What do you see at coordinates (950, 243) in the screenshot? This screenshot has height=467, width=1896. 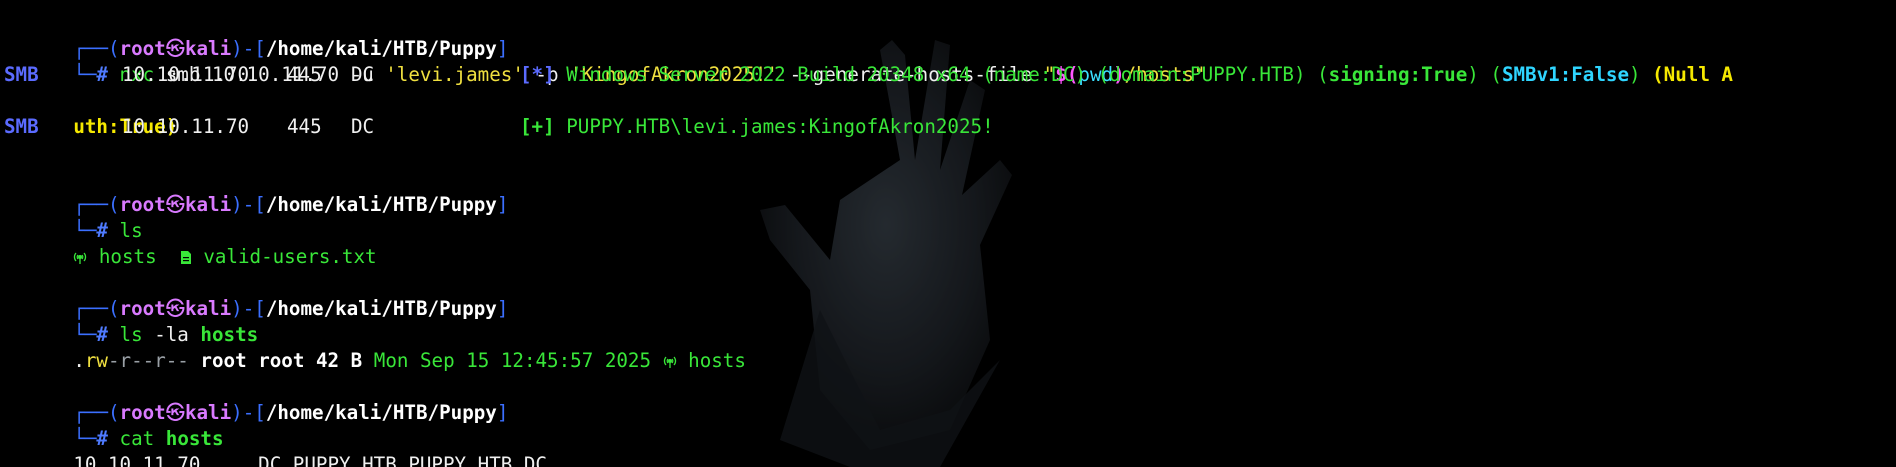 I see `ls-output-row: hosts valid-users.txt` at bounding box center [950, 243].